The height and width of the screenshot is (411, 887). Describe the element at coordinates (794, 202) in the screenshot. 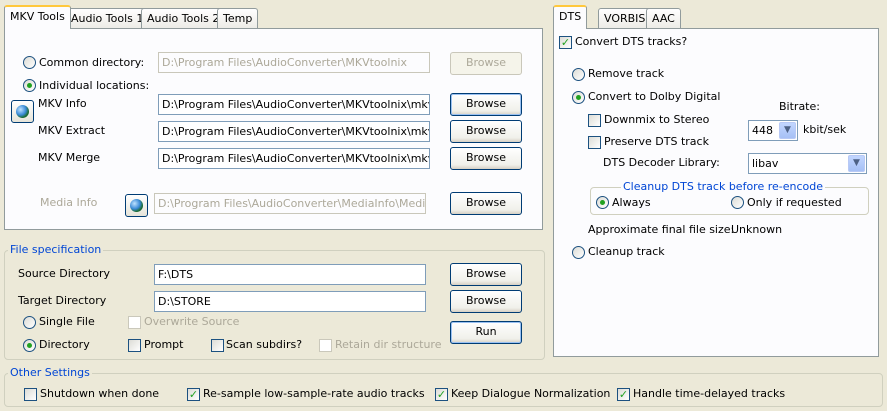

I see `only-if-requested-label: Only if requested` at that location.